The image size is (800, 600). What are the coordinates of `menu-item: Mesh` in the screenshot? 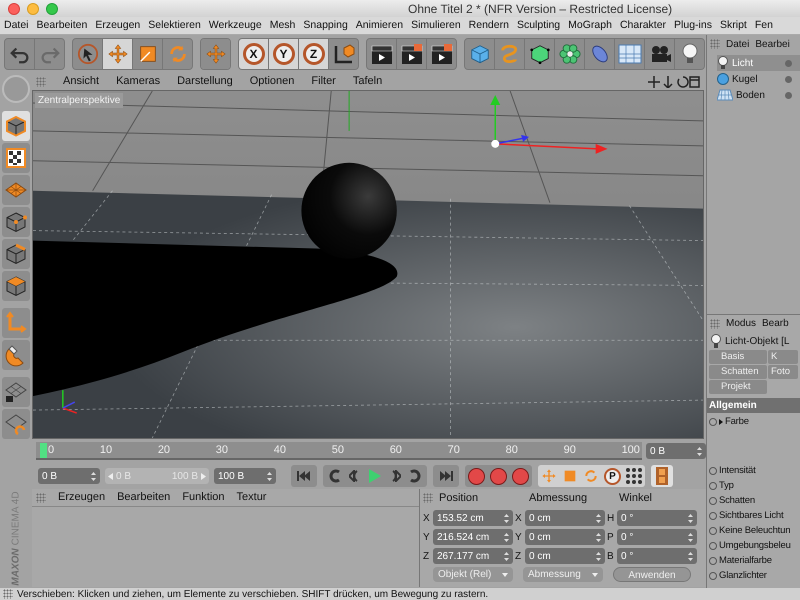 It's located at (283, 26).